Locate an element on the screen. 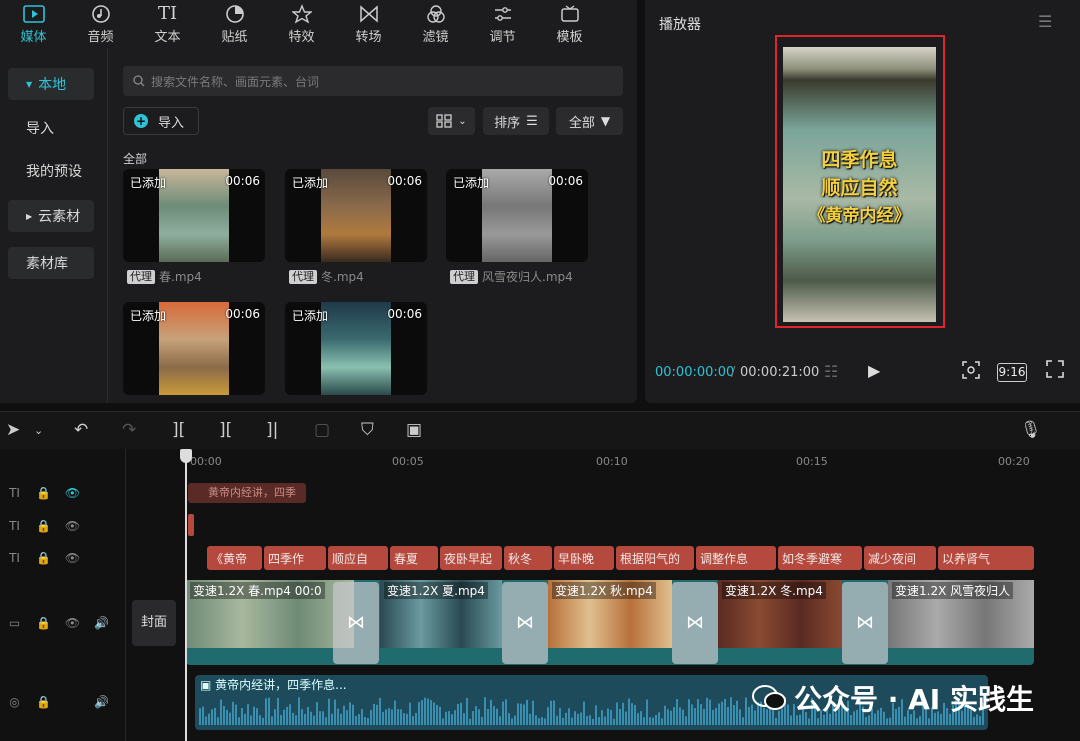 The height and width of the screenshot is (741, 1080). delete-icon: ▢ is located at coordinates (322, 430).